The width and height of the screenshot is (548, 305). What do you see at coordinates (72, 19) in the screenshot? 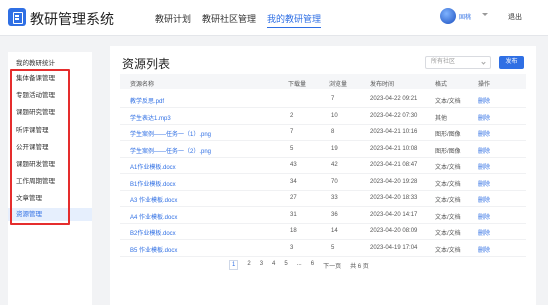
I see `app-title: 教研管理系统` at bounding box center [72, 19].